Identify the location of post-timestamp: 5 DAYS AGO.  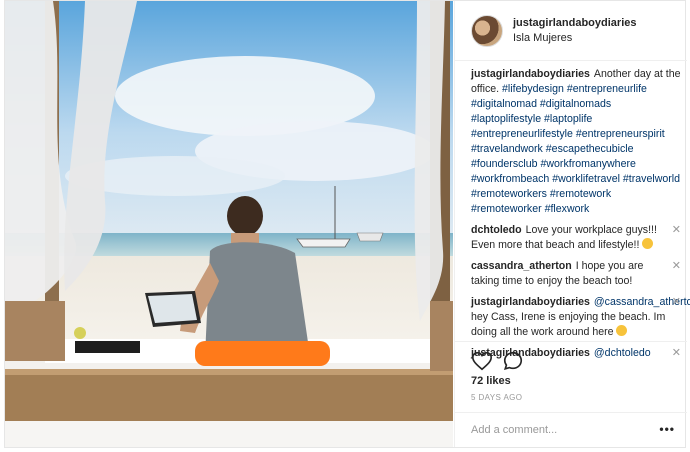
(496, 397).